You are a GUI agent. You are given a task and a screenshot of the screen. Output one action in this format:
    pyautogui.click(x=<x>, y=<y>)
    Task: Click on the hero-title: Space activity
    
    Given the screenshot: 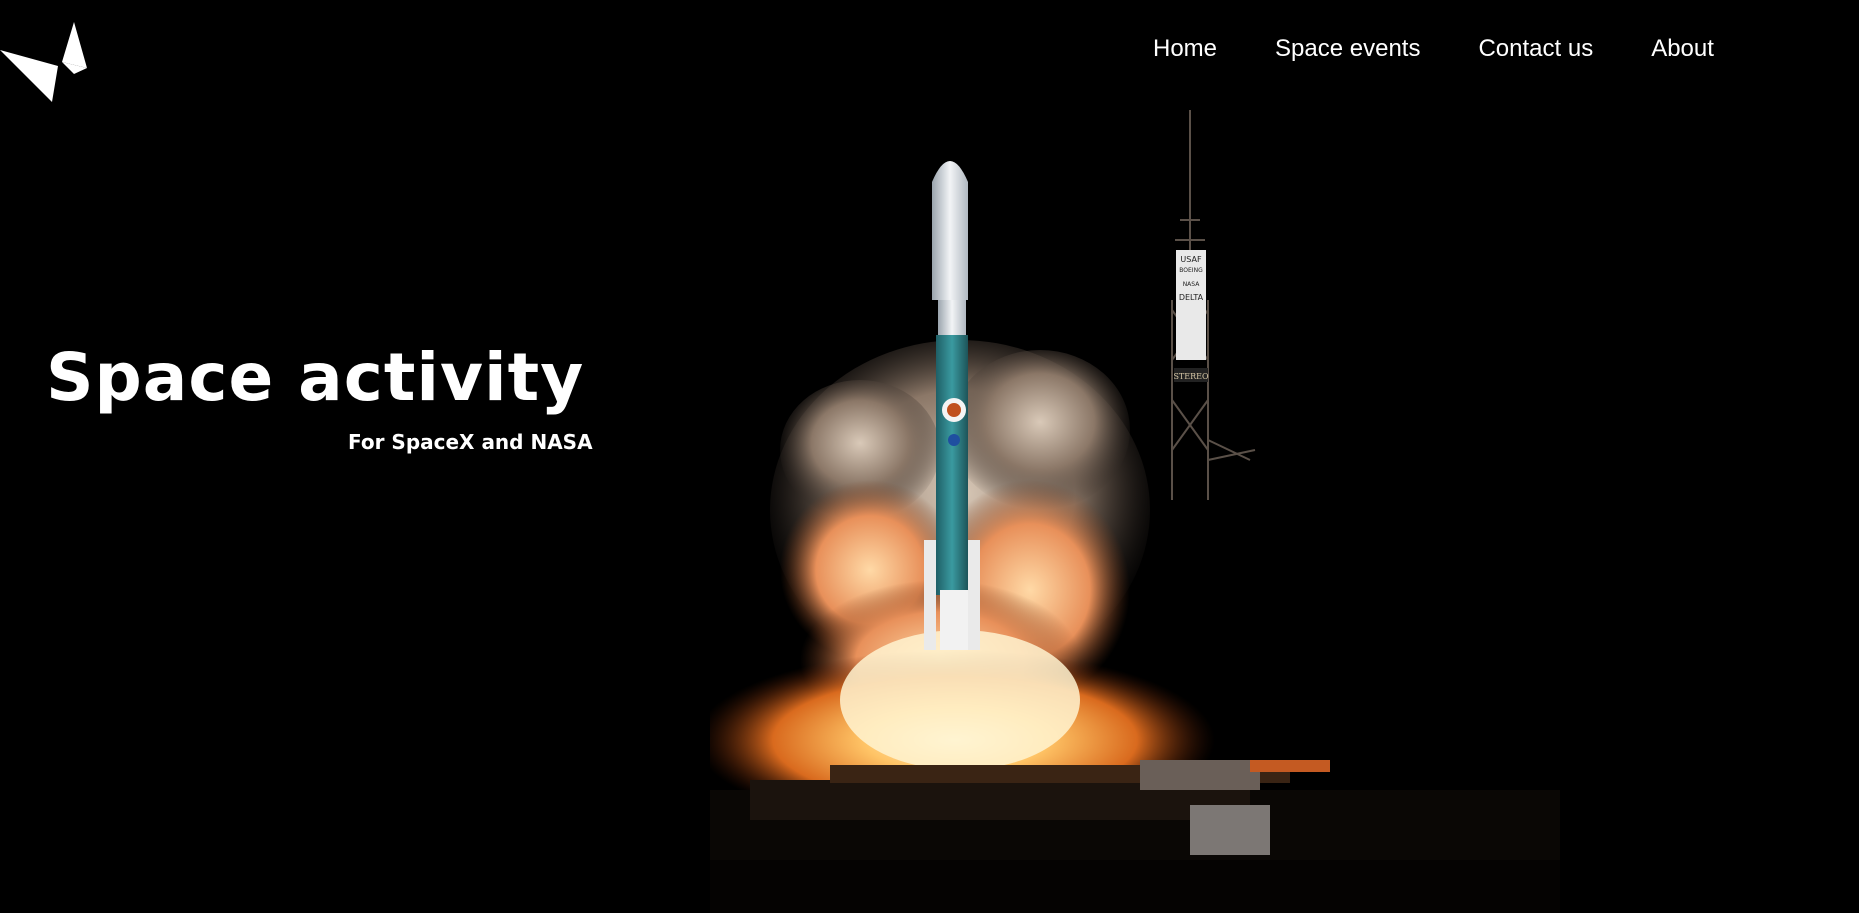 What is the action you would take?
    pyautogui.click(x=315, y=377)
    